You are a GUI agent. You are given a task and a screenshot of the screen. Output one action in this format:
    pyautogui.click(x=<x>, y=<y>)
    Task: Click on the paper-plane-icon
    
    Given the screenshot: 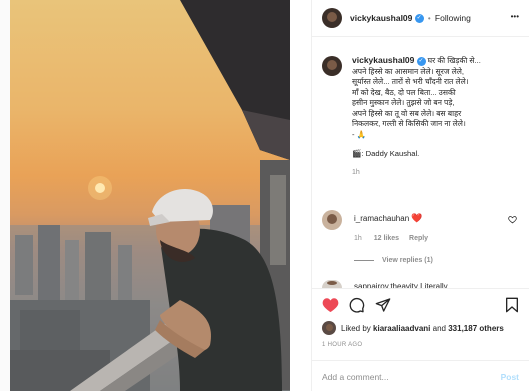 What is the action you would take?
    pyautogui.click(x=383, y=305)
    